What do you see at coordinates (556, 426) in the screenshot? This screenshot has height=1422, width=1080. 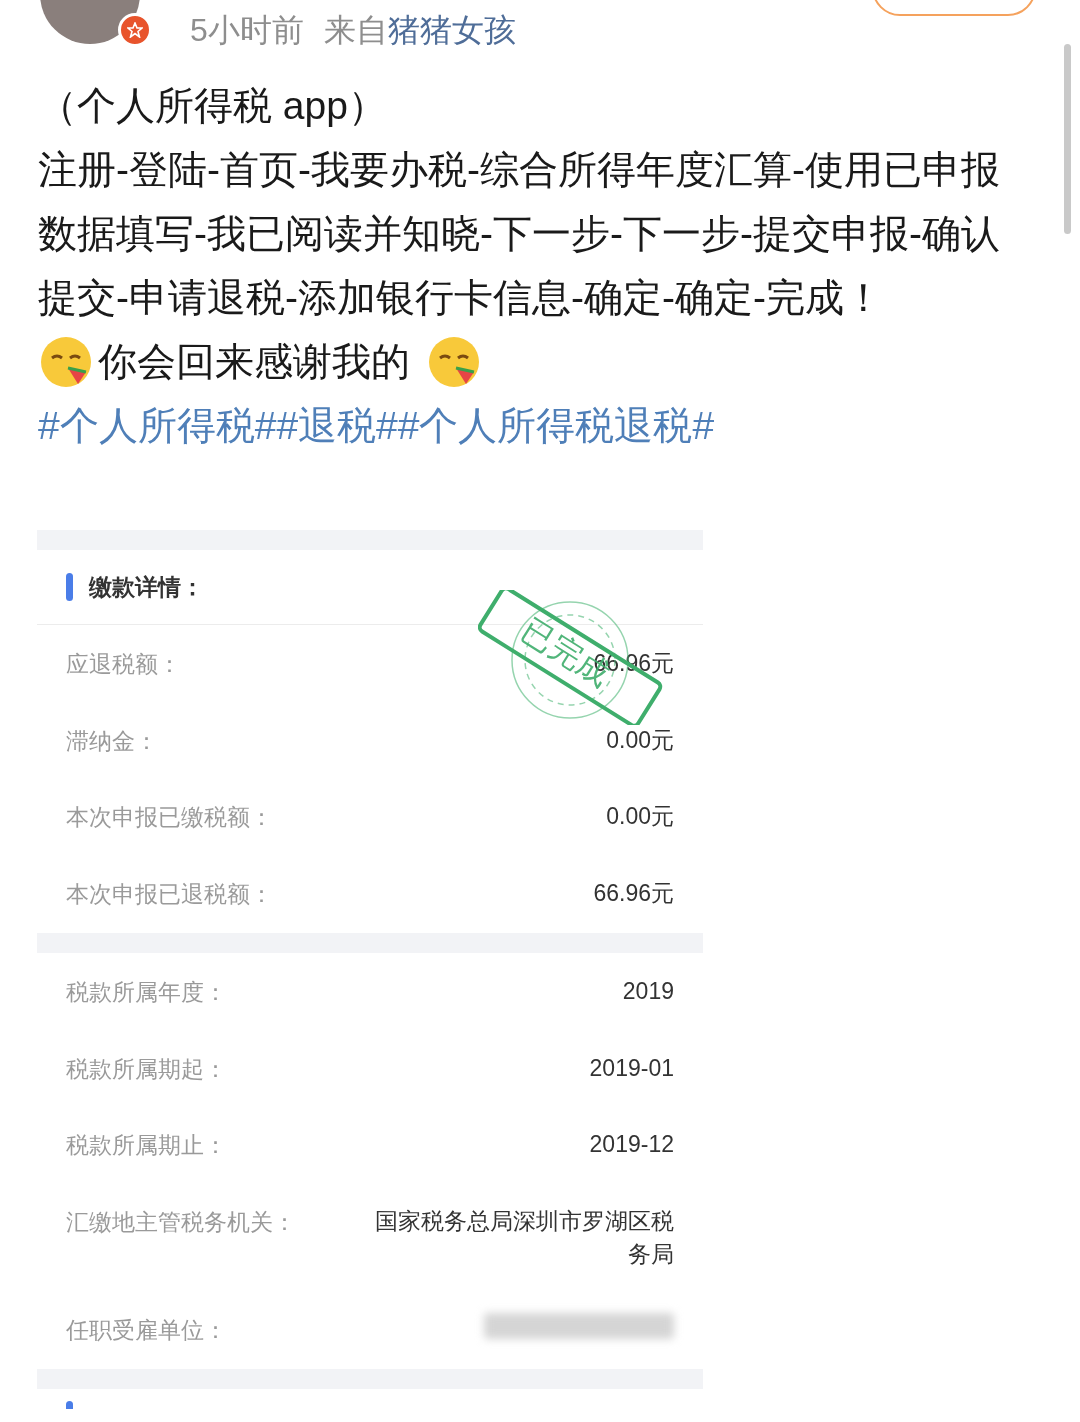 I see `topic-link: #个人所得税退税#` at bounding box center [556, 426].